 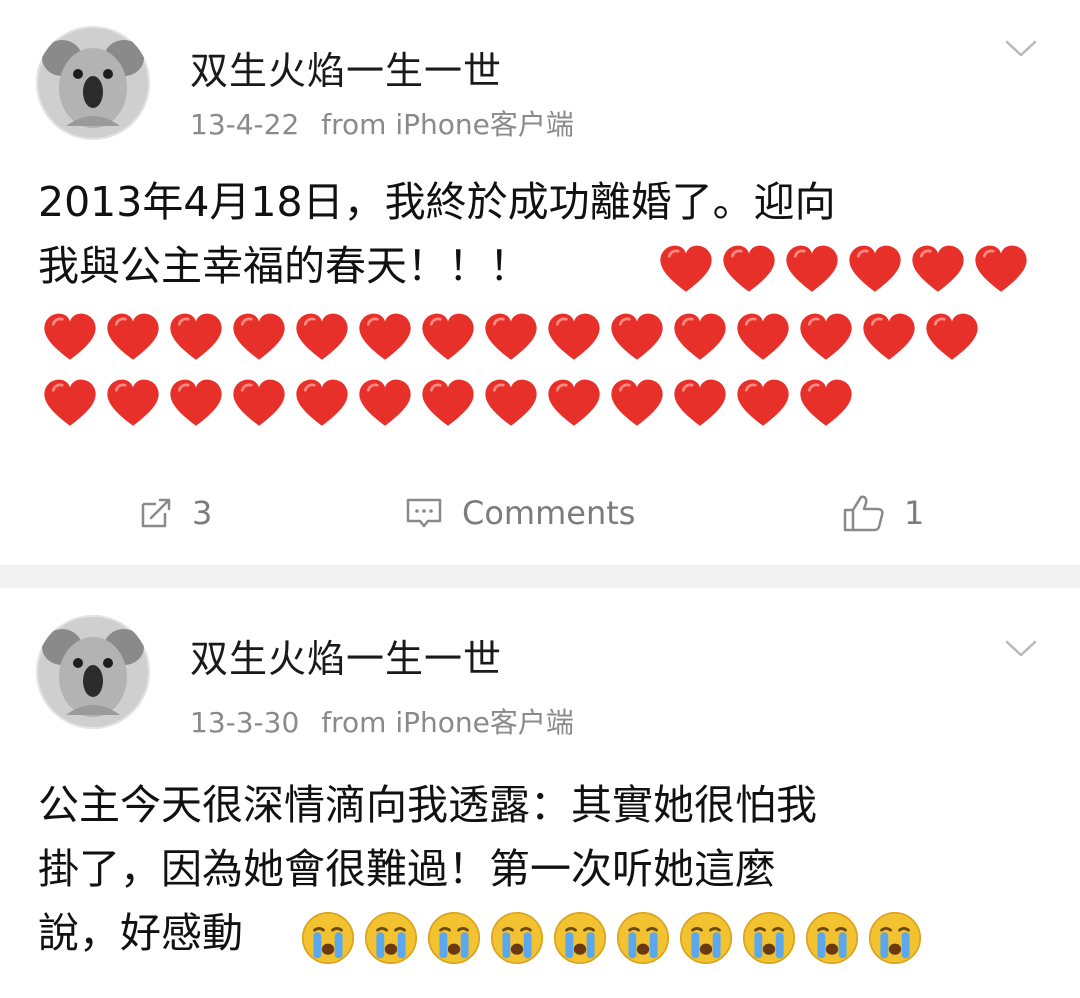 I want to click on crying-emoji-group, so click(x=611, y=940).